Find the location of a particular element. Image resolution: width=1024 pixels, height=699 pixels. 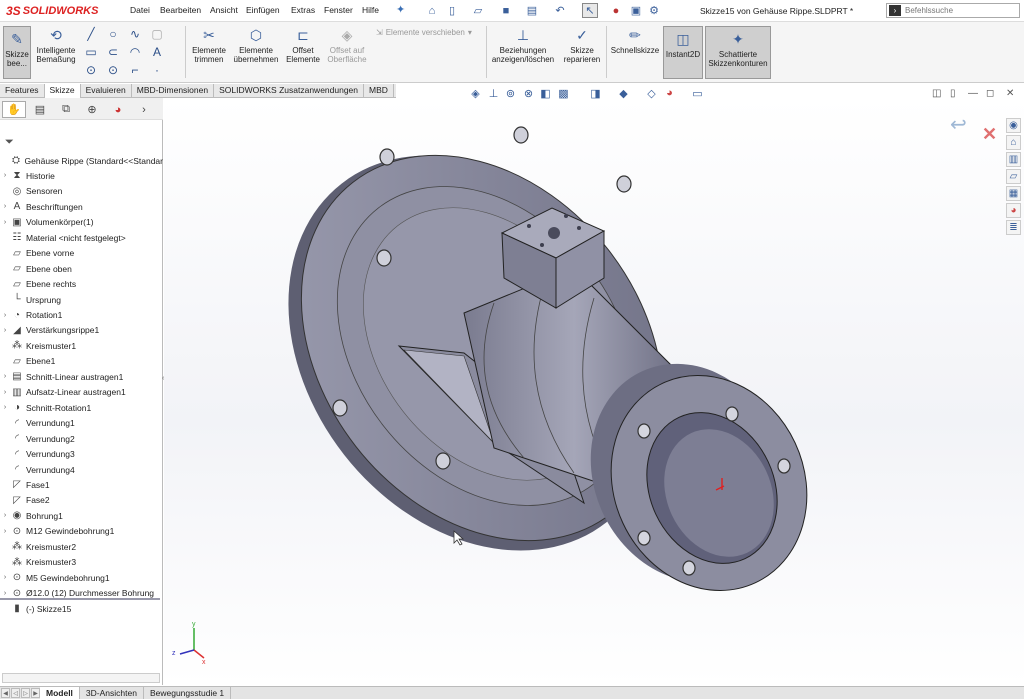

tree-item: › ◢ Verstärkungsrippe1 is located at coordinates (81, 330).